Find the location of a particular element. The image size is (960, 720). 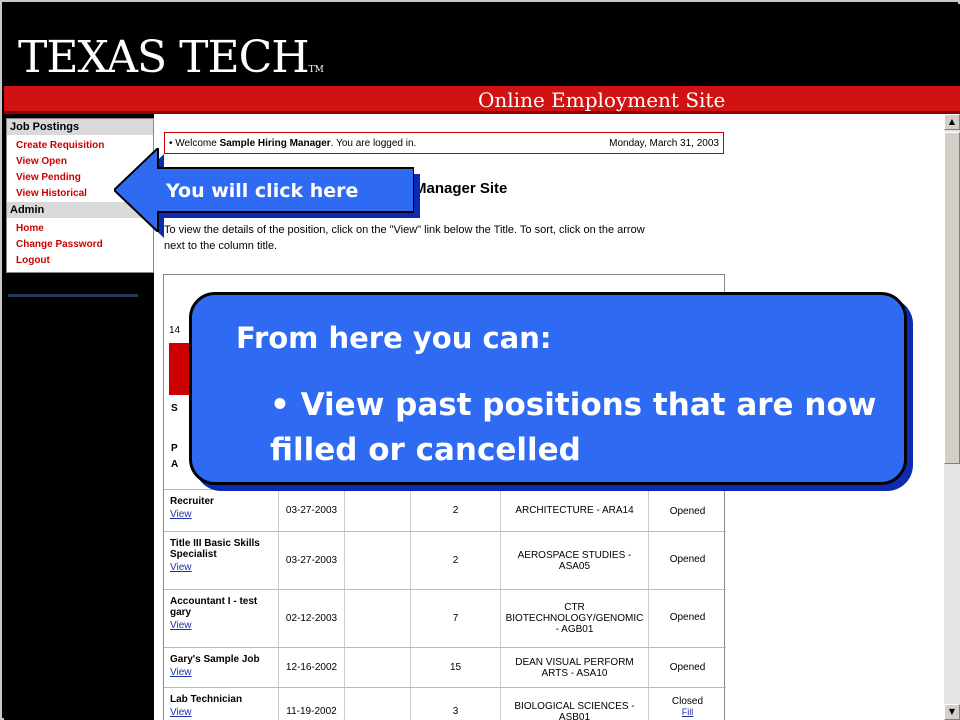

current-date: Monday, March 31, 2003 is located at coordinates (664, 143).